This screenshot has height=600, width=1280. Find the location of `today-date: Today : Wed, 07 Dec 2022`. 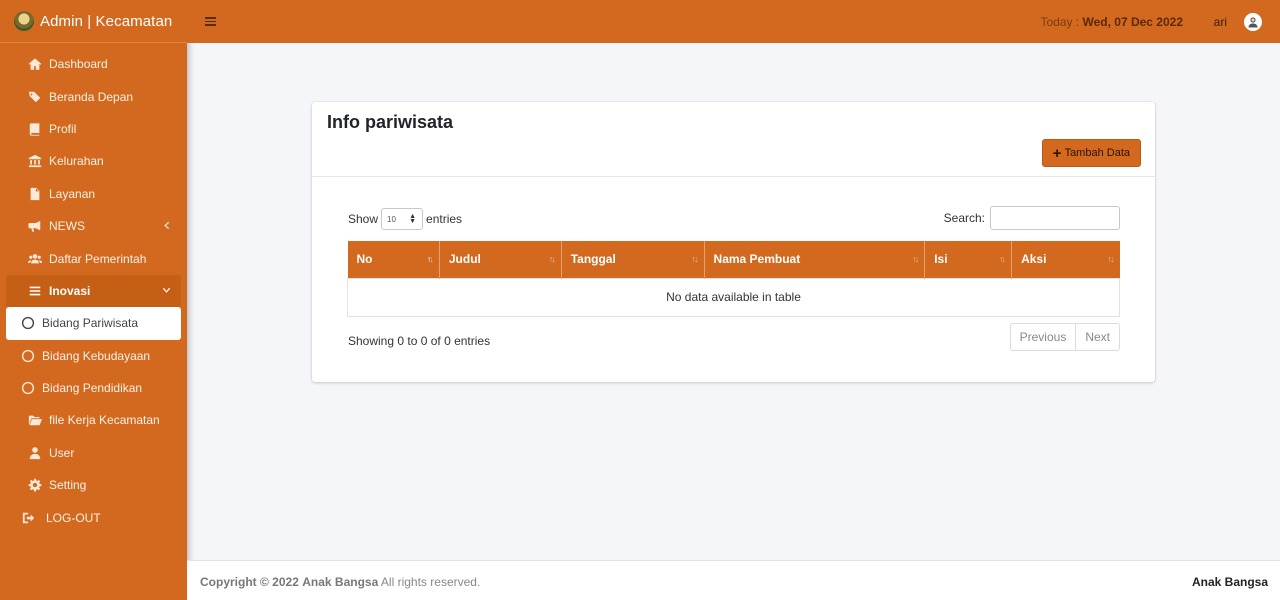

today-date: Today : Wed, 07 Dec 2022 is located at coordinates (1111, 22).